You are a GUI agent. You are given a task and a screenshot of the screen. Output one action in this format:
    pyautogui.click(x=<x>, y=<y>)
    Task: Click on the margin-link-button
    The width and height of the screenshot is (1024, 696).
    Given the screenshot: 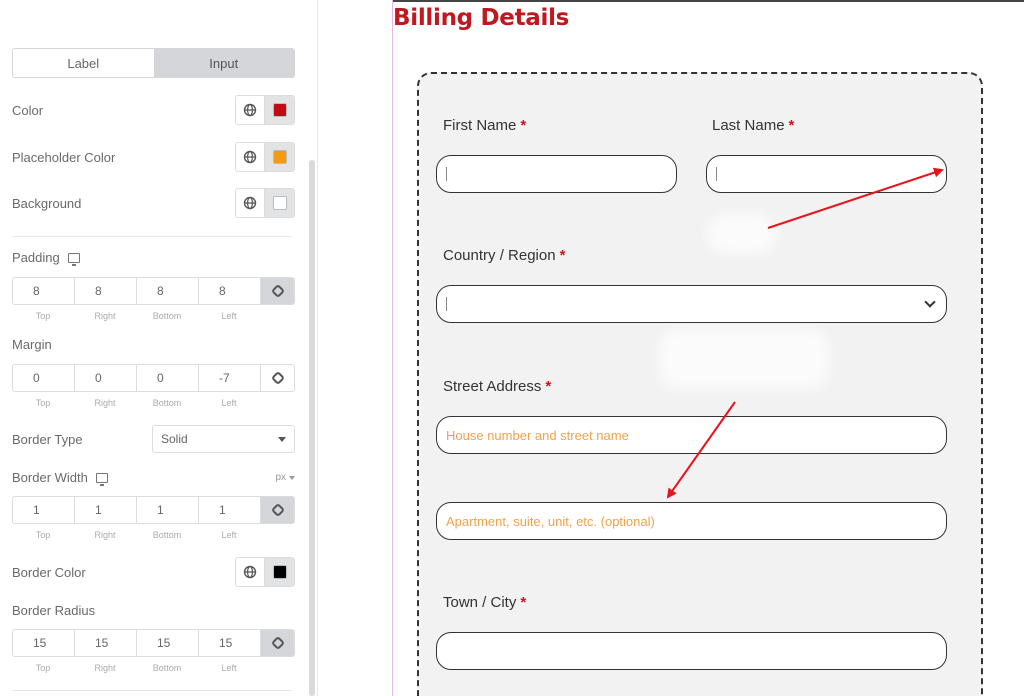 What is the action you would take?
    pyautogui.click(x=277, y=378)
    